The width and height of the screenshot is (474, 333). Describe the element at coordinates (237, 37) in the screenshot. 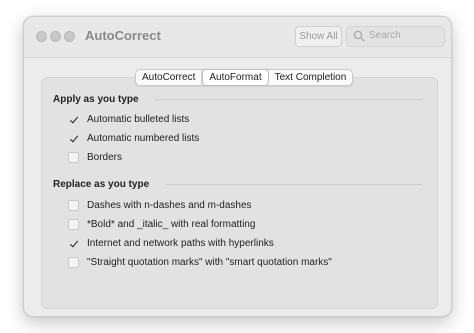

I see `title-bar: AutoCorrect Show All Search` at that location.